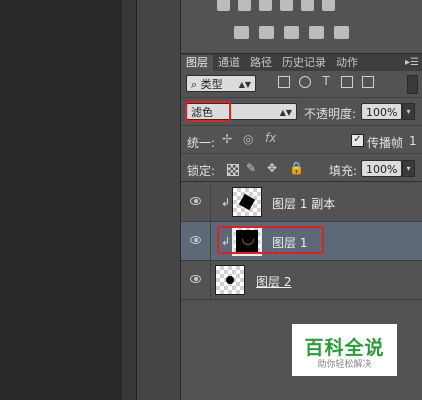 This screenshot has width=422, height=400. Describe the element at coordinates (229, 63) in the screenshot. I see `tab-channels: 通道` at that location.